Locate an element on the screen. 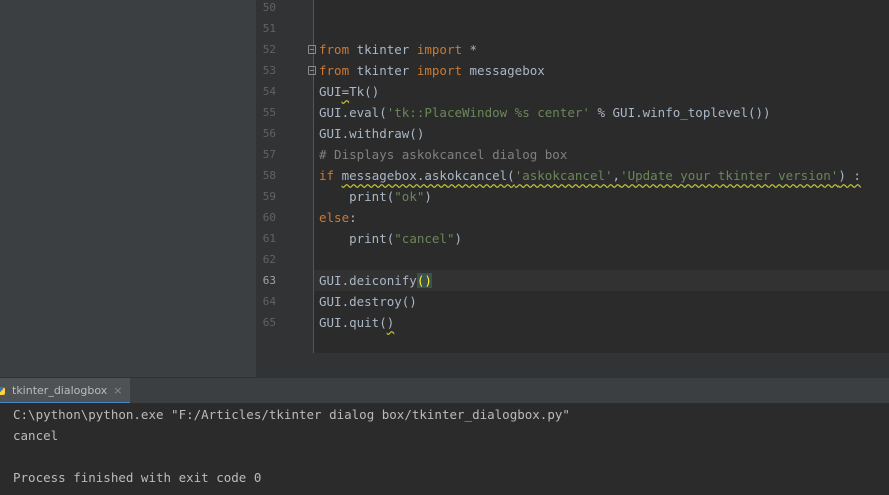 The width and height of the screenshot is (889, 495). code-line-56: GUI.withdraw() is located at coordinates (371, 133).